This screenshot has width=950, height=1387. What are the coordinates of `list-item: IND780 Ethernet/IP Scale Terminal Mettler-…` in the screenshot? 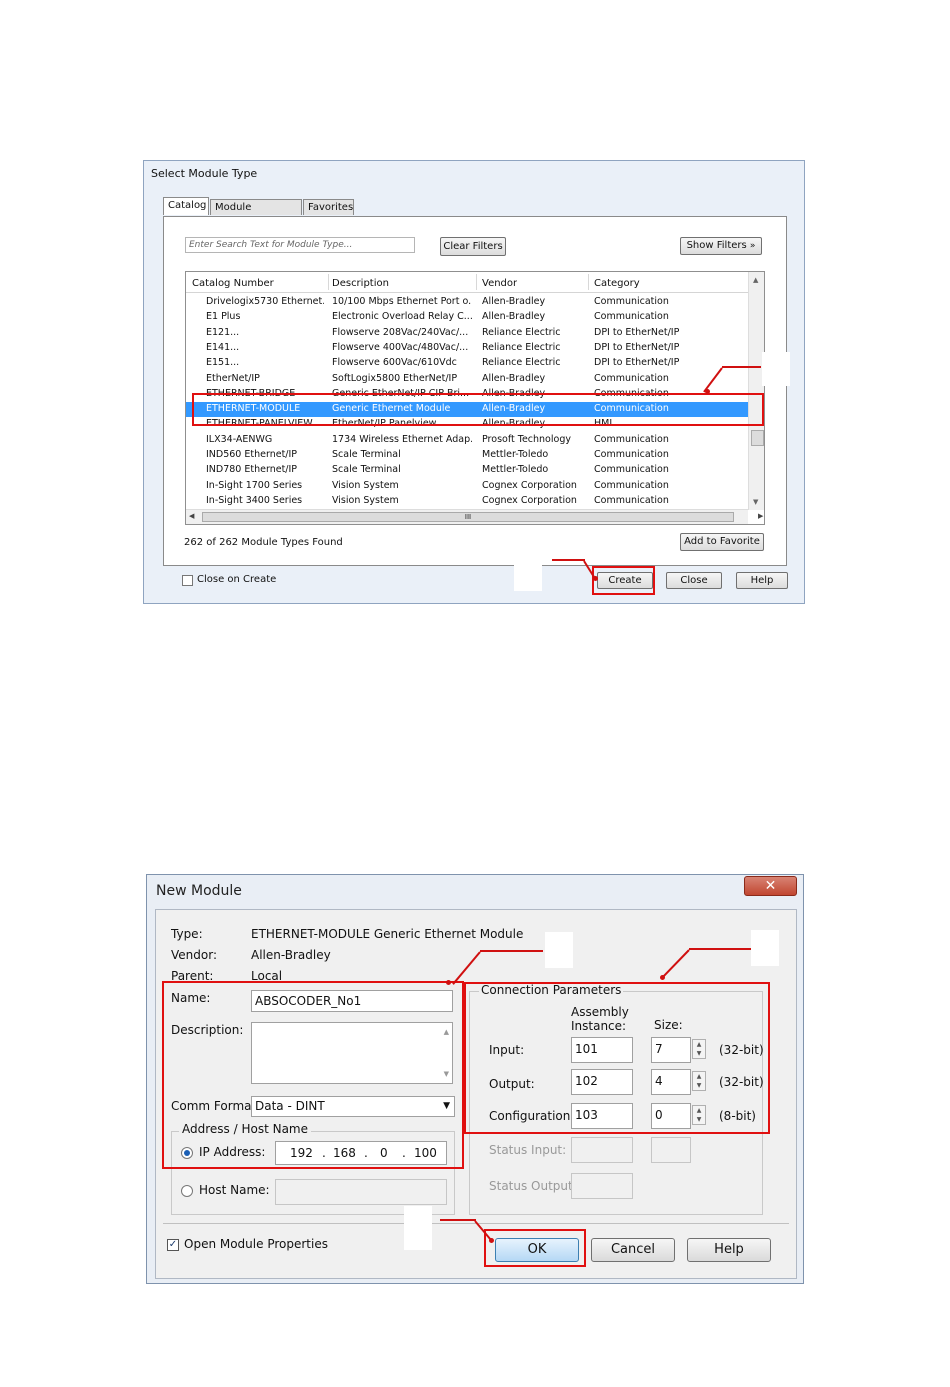 It's located at (467, 470).